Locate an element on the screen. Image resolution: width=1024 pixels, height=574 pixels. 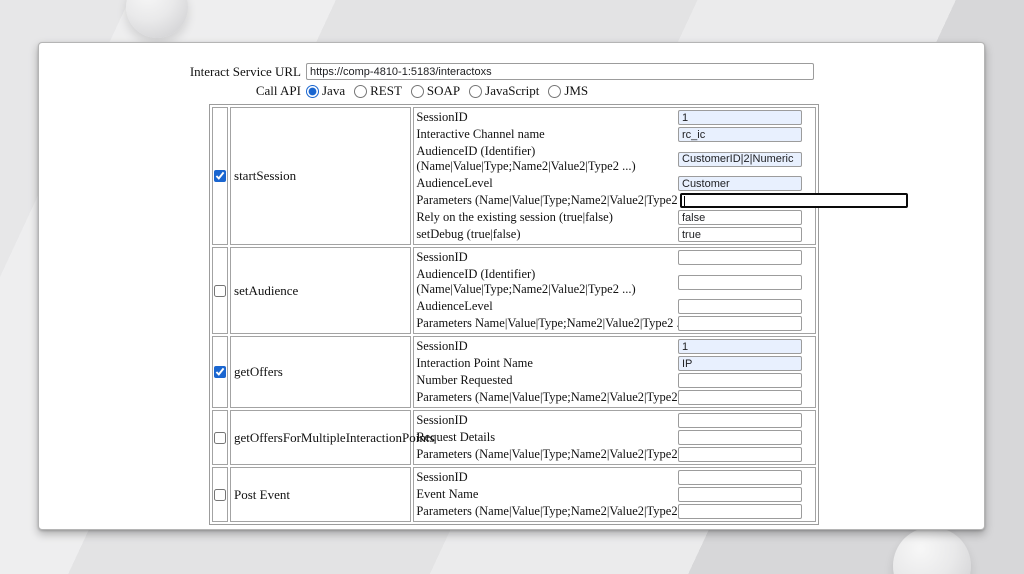
method-name: getOffers is located at coordinates (321, 372).